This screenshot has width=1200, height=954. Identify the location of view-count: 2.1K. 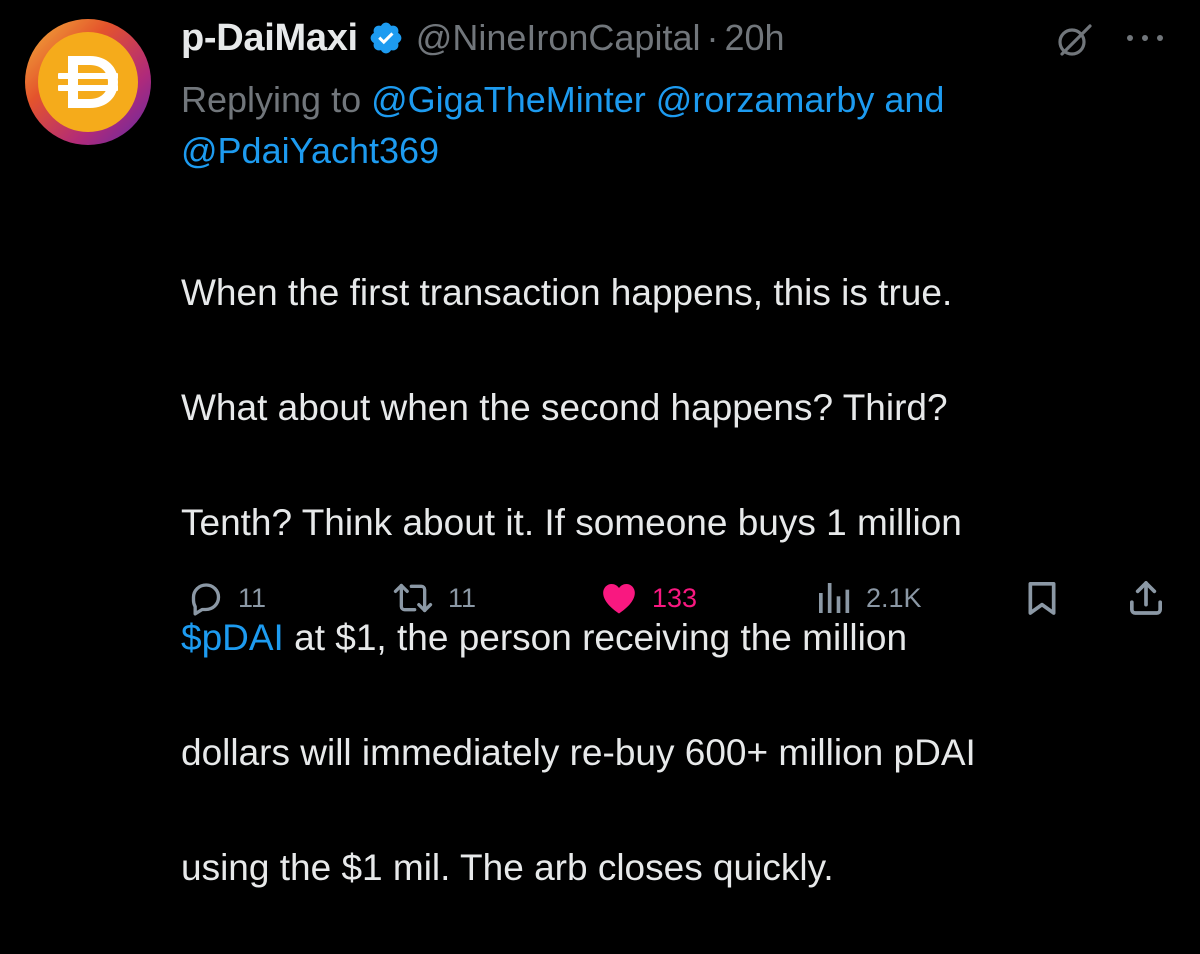
(894, 597).